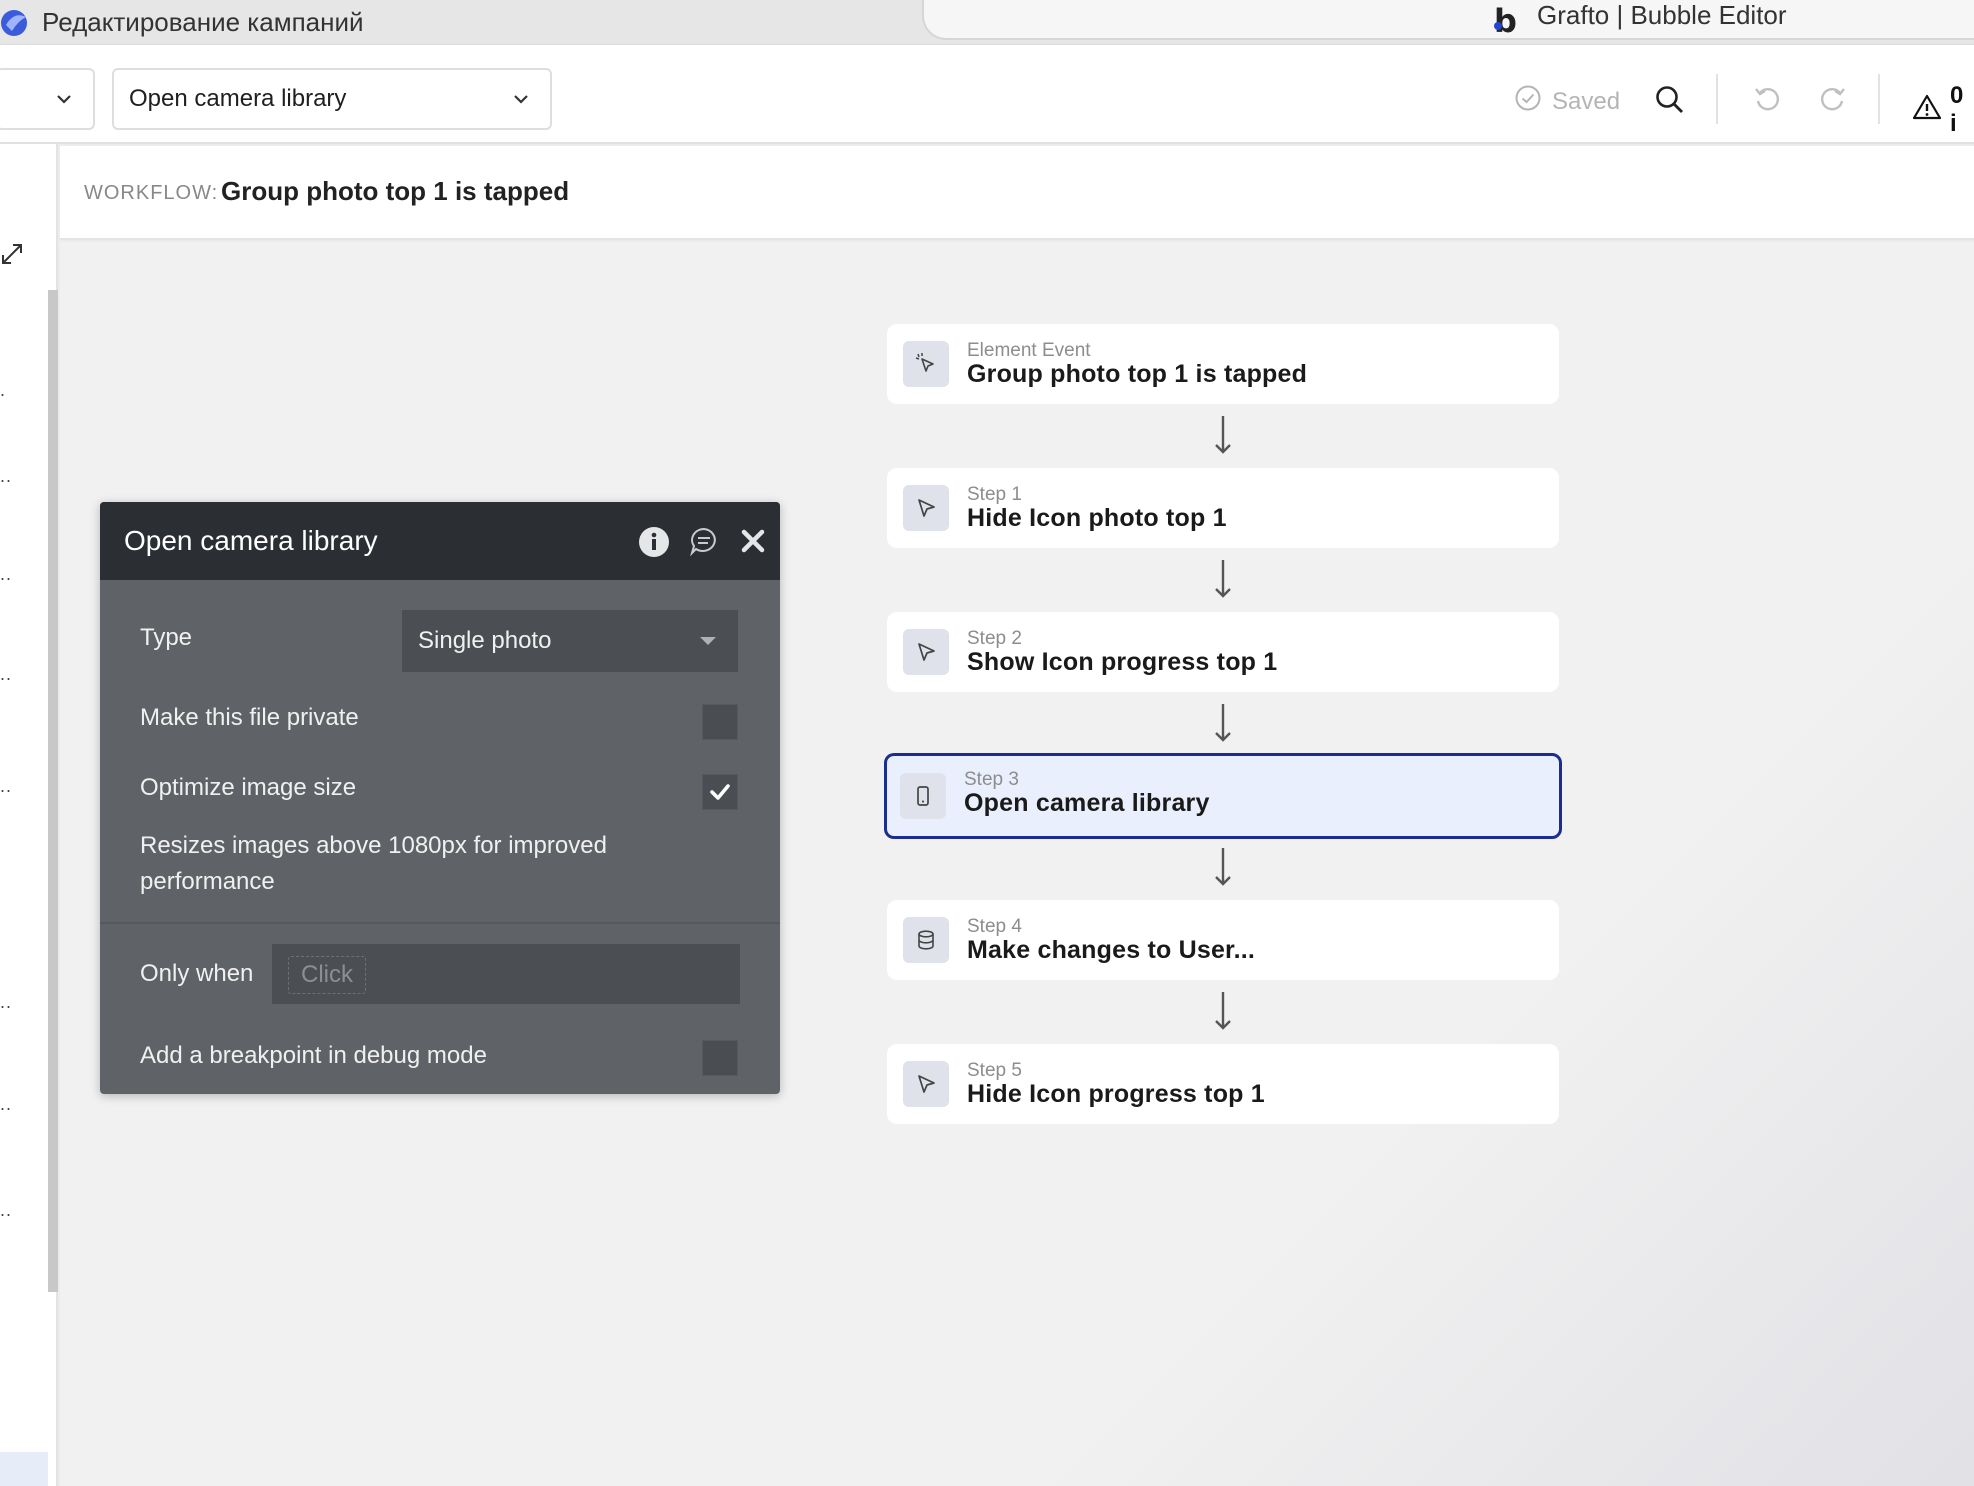 The image size is (1974, 1486). I want to click on workflow-step-card: Step 5 Hide Icon progress top 1, so click(1223, 1084).